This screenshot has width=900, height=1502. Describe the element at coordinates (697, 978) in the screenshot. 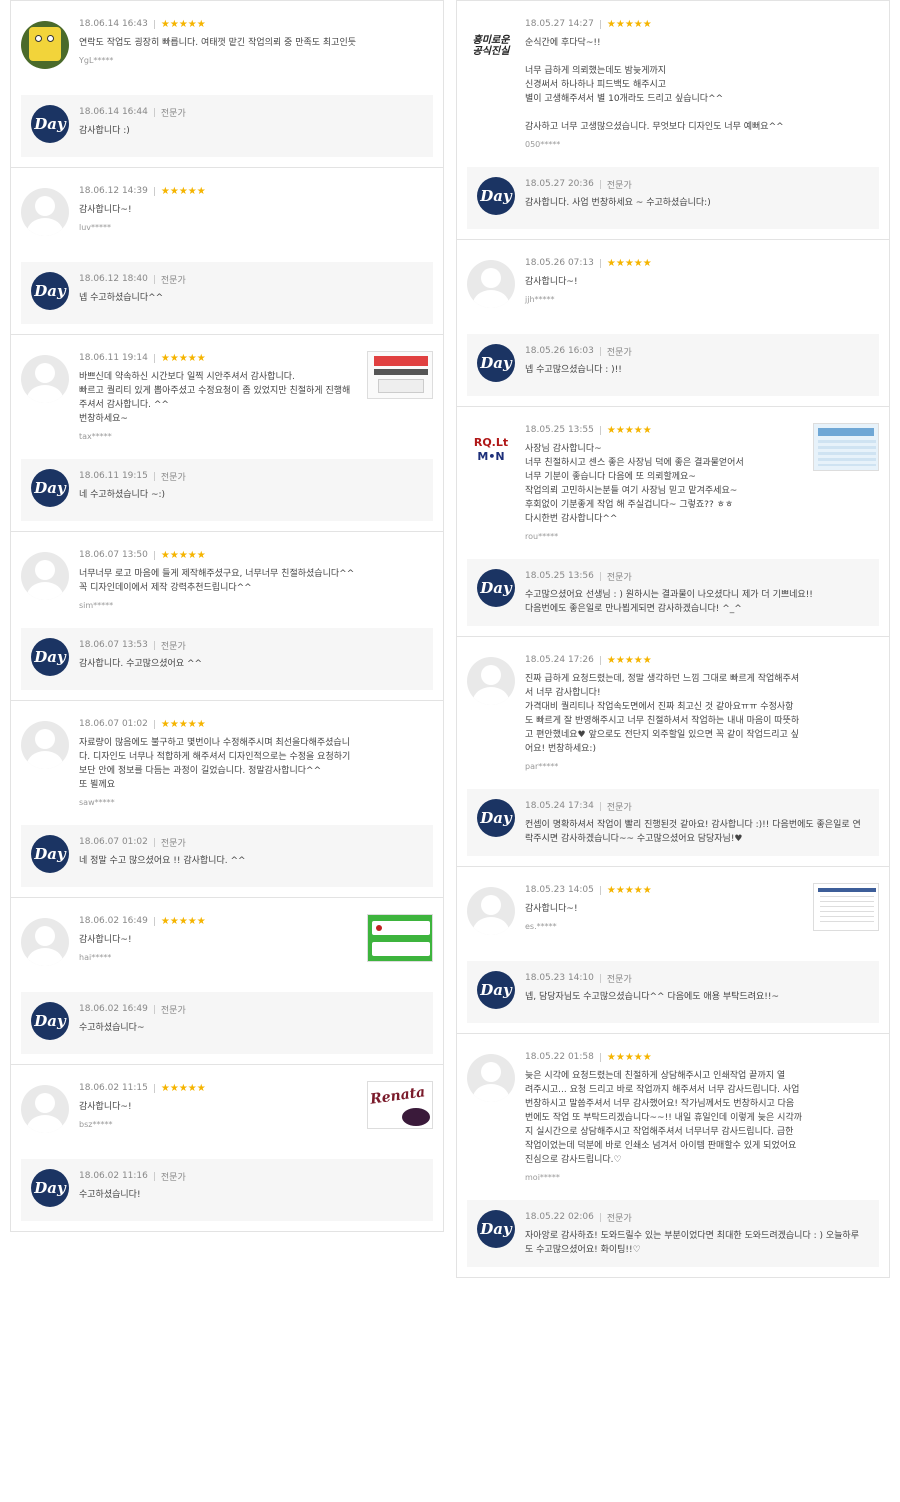

I see `reply-meta: 18.05.23 14:10 전문가` at that location.